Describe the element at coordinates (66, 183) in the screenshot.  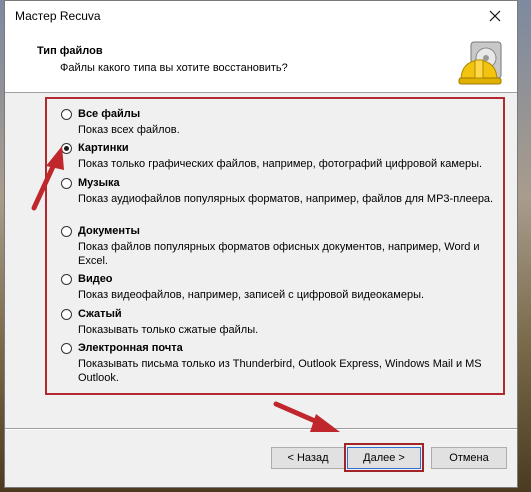
I see `radio-music` at that location.